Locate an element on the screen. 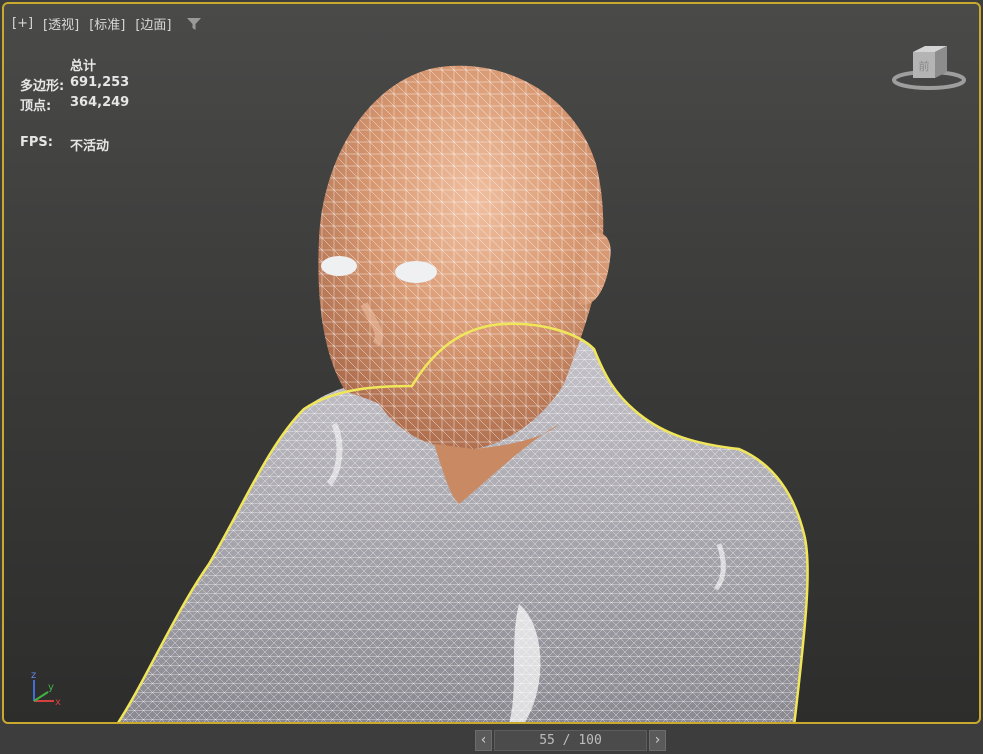 Image resolution: width=983 pixels, height=754 pixels. axis-tripod: z x y is located at coordinates (46, 689).